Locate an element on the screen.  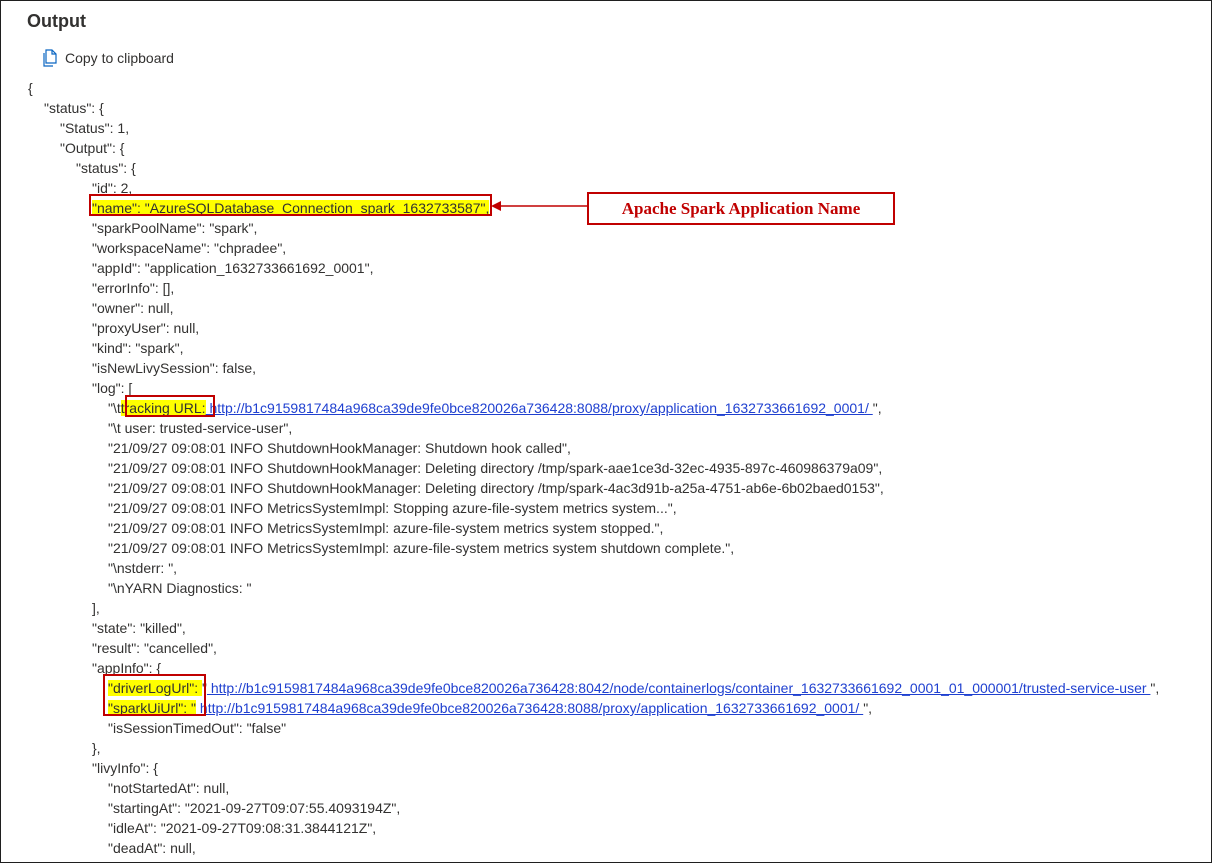
code-line: "\t user: trusted-service-user", is located at coordinates (200, 428).